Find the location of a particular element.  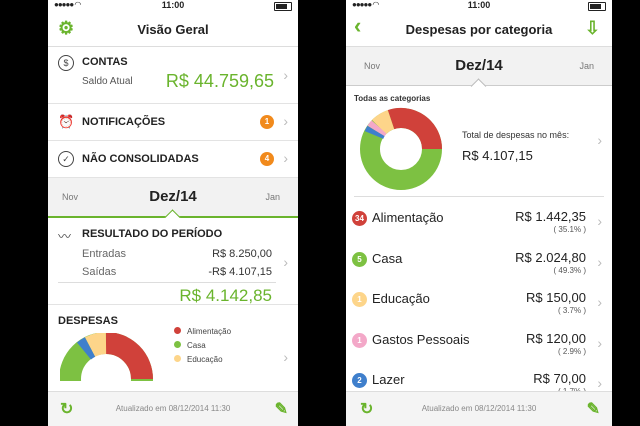

category-name: Educação is located at coordinates (401, 298).